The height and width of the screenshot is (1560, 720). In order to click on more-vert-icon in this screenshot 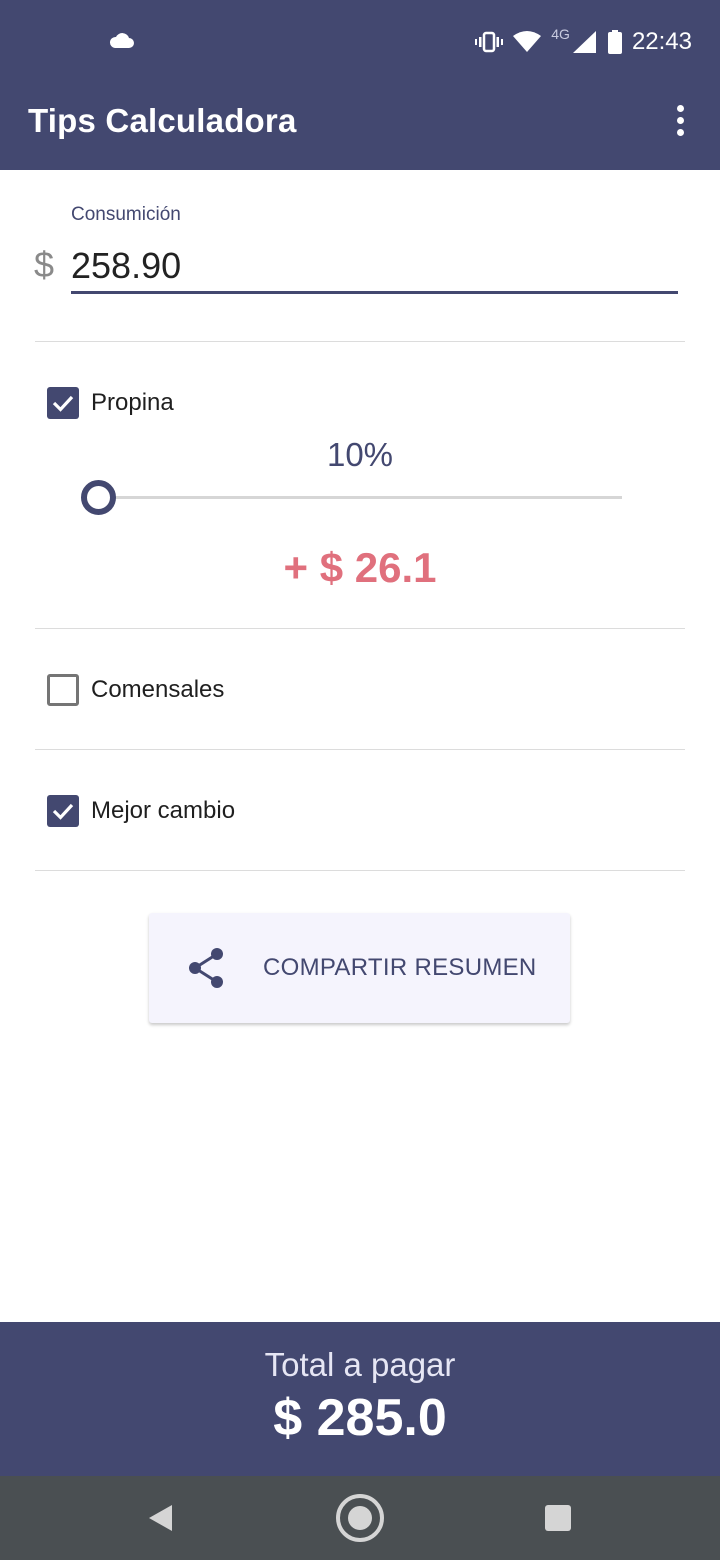, I will do `click(680, 120)`.